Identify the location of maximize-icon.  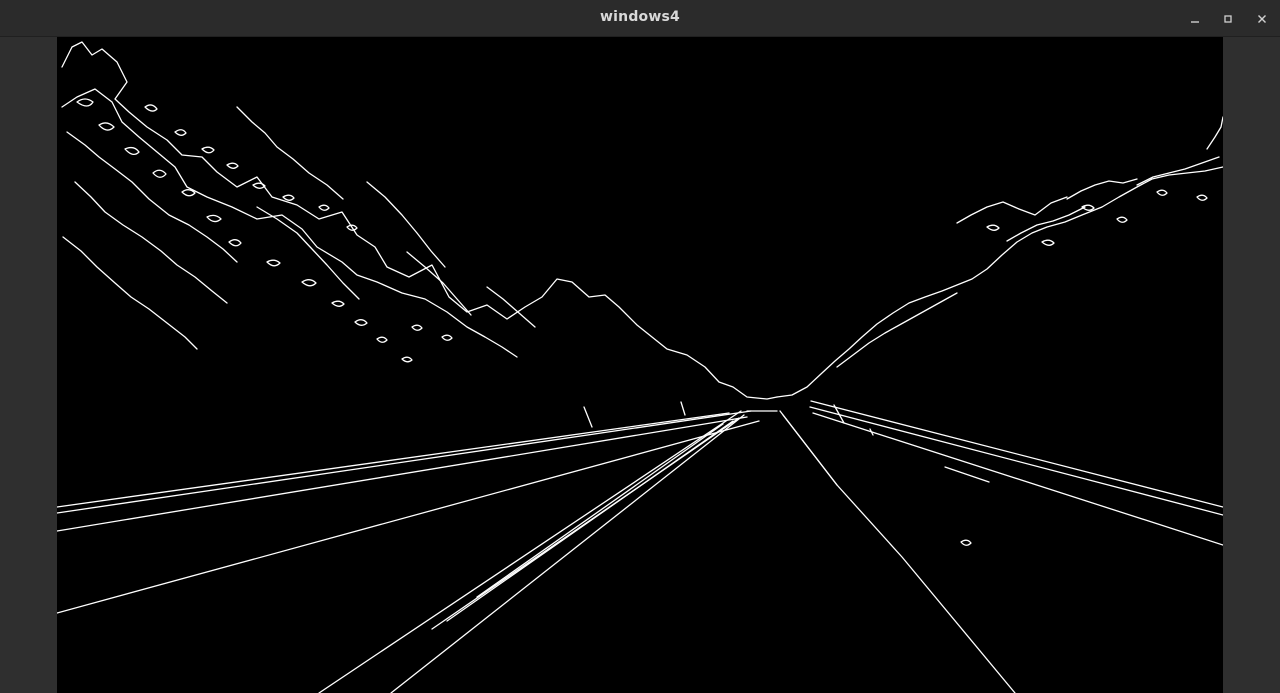
(1228, 19).